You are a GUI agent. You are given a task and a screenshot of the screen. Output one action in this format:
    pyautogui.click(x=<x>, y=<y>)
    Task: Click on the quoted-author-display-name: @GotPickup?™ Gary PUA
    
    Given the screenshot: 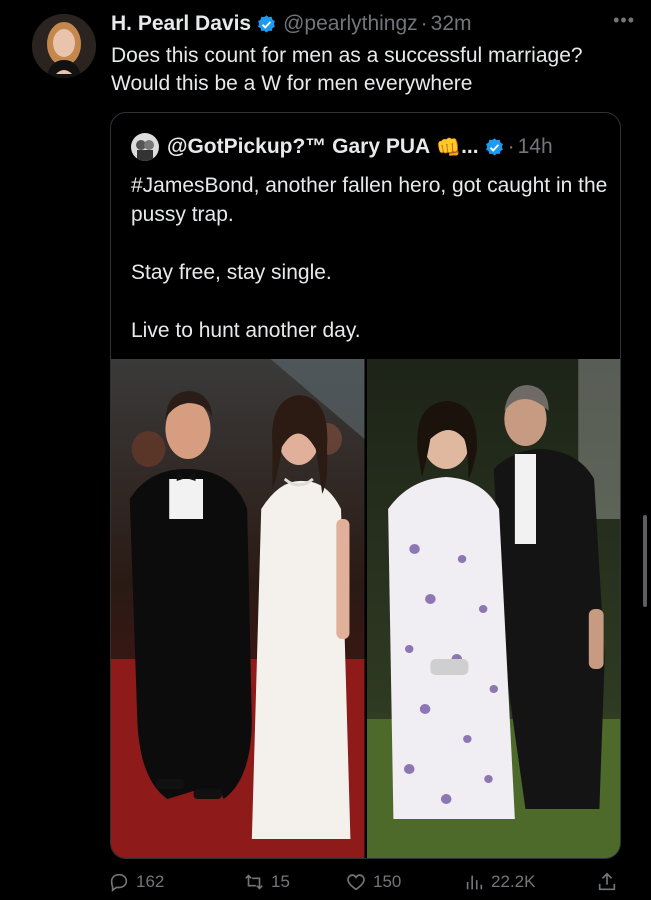 What is the action you would take?
    pyautogui.click(x=299, y=146)
    